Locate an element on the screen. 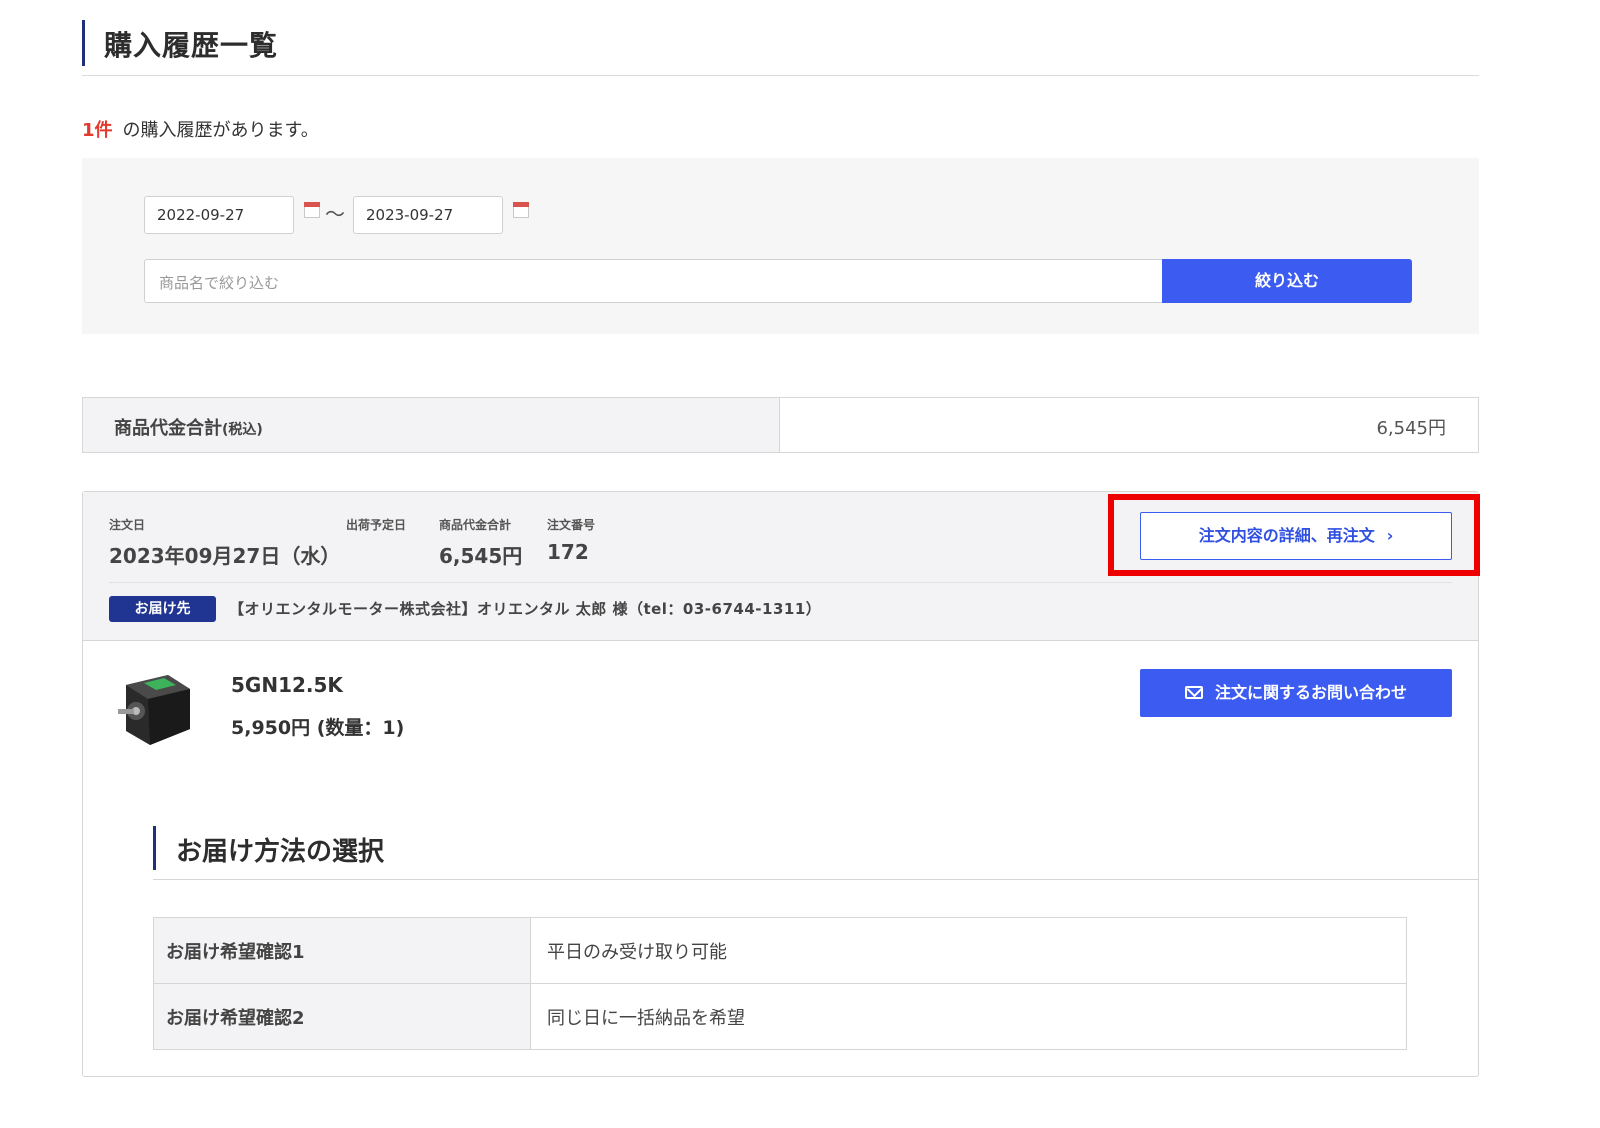 The image size is (1600, 1128). order-inquiry-button: 注文に関するお問い合わせ is located at coordinates (1296, 693).